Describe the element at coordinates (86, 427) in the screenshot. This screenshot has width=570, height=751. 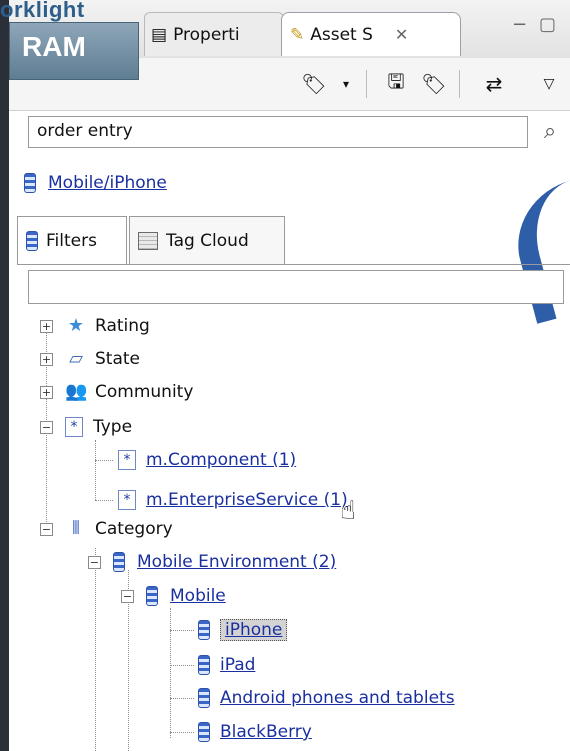
I see `tree-item-type: − * Type` at that location.